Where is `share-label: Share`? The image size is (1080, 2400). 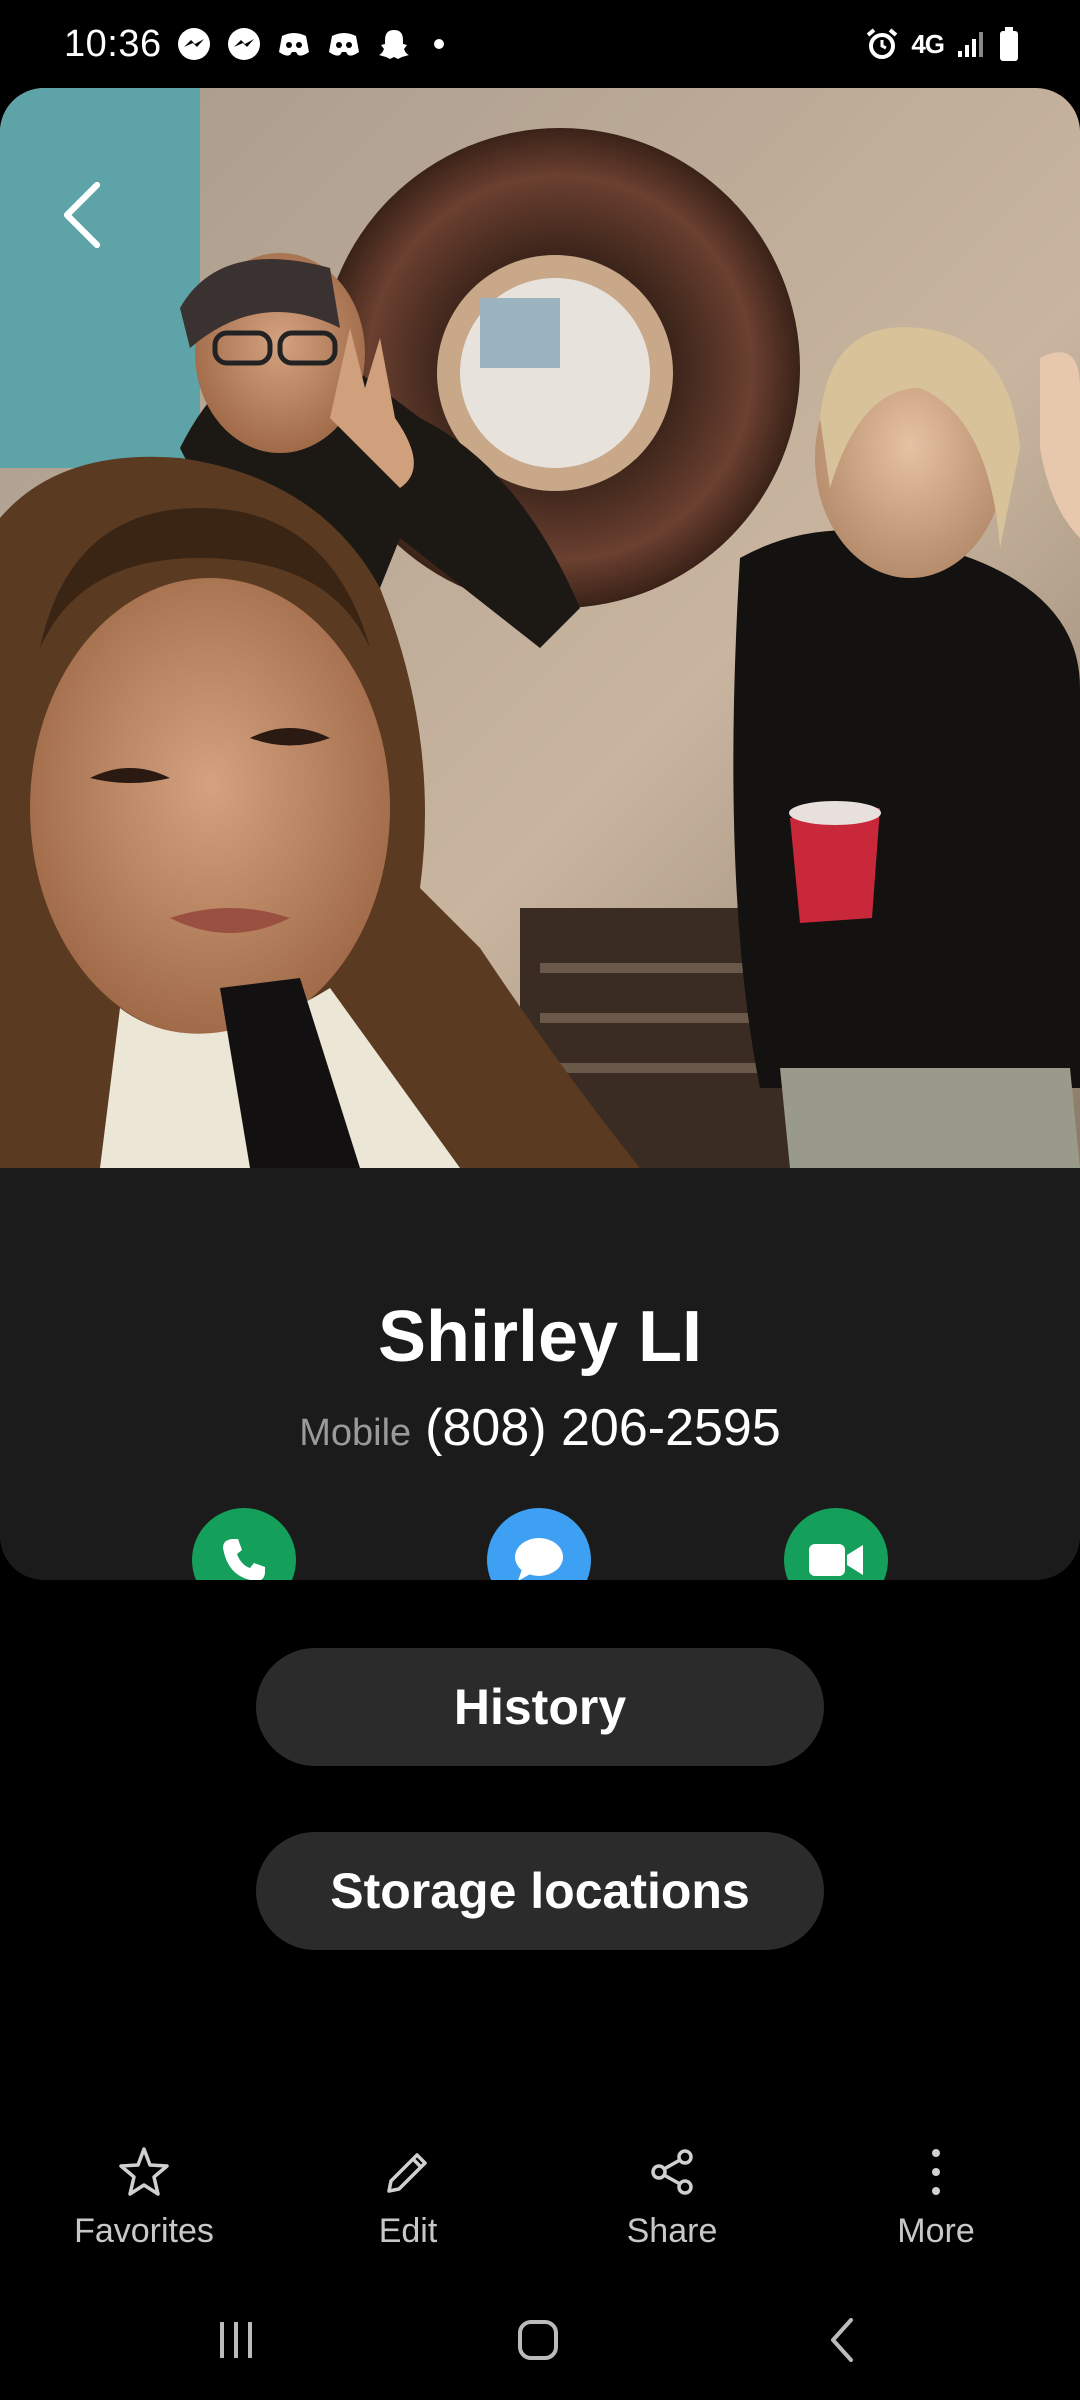
share-label: Share is located at coordinates (672, 2231).